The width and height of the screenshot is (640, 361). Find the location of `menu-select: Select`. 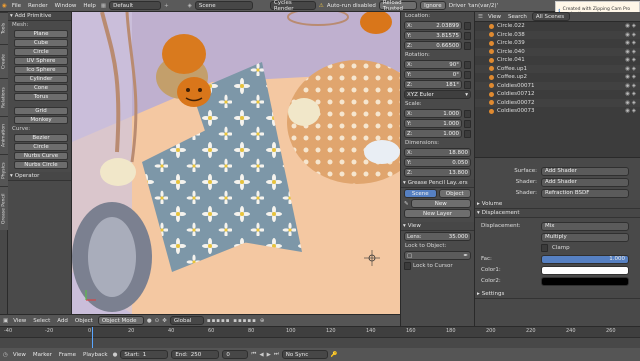

menu-select: Select is located at coordinates (41, 321).